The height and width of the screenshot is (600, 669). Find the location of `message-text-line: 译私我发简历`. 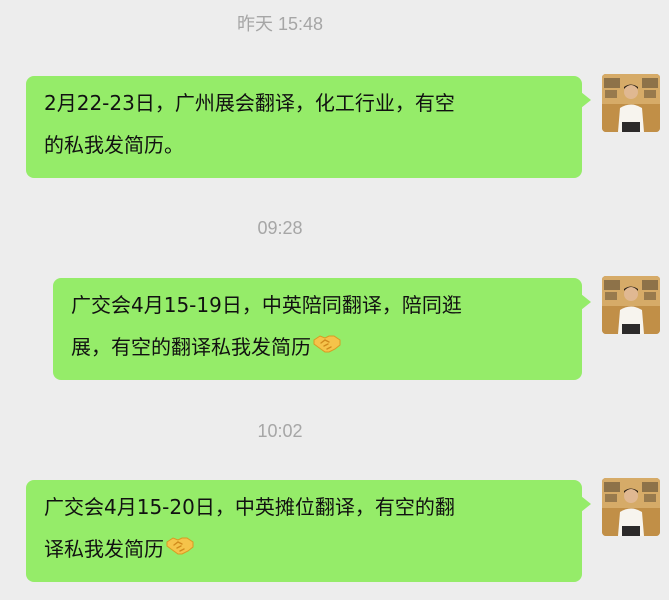

message-text-line: 译私我发简历 is located at coordinates (305, 549).